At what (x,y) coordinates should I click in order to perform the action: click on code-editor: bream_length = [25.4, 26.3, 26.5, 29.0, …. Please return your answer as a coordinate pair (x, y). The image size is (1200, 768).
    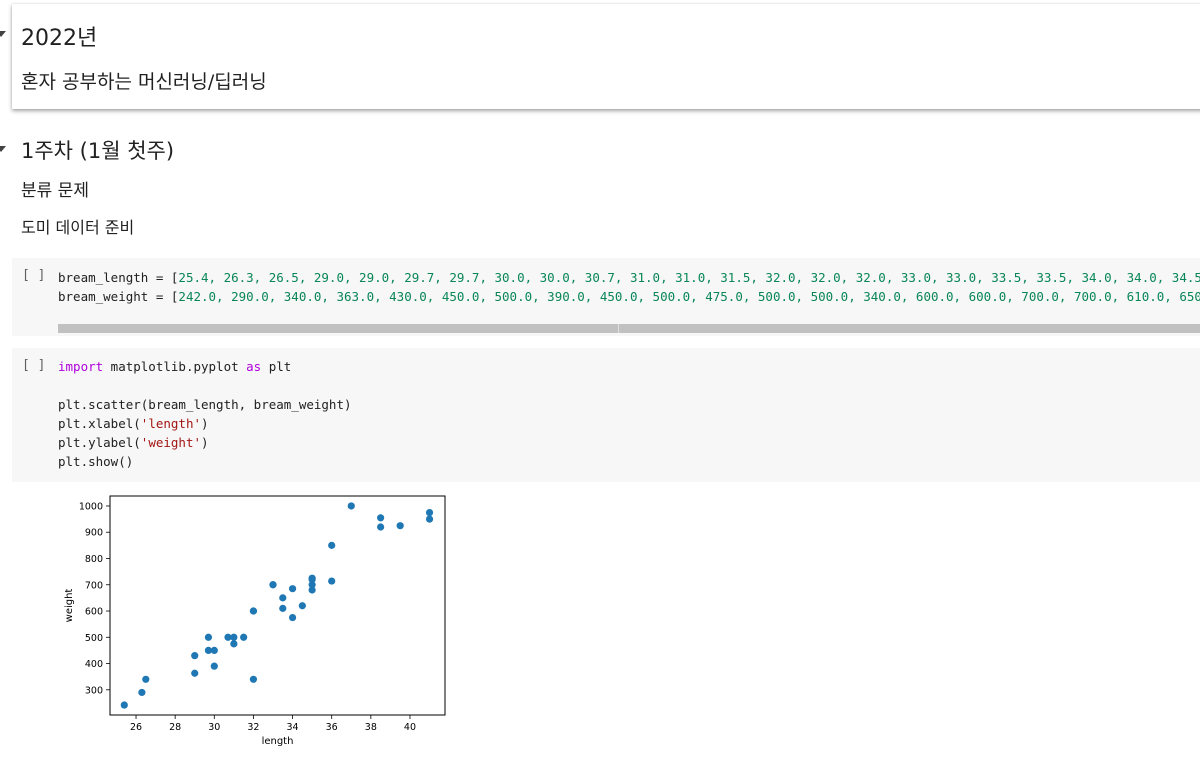
    Looking at the image, I should click on (629, 287).